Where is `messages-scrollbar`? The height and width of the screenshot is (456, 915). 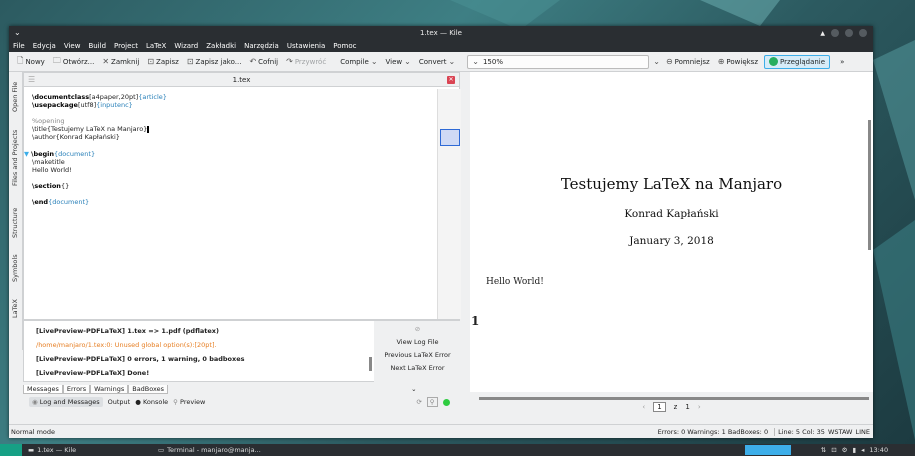
messages-scrollbar is located at coordinates (370, 364).